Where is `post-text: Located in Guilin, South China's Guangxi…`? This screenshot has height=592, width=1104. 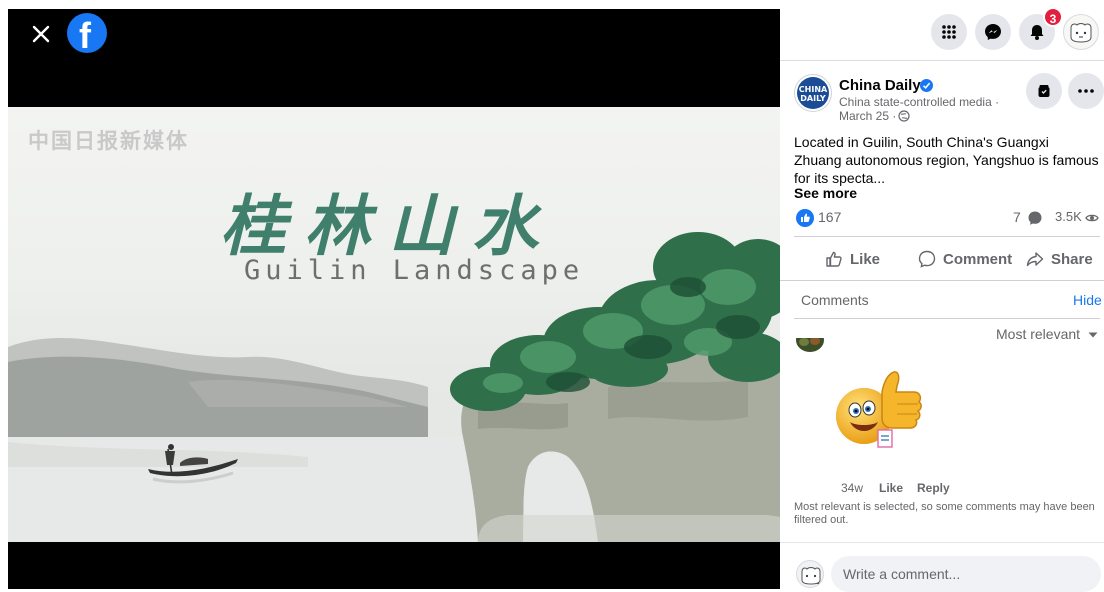
post-text: Located in Guilin, South China's Guangxi… is located at coordinates (946, 160).